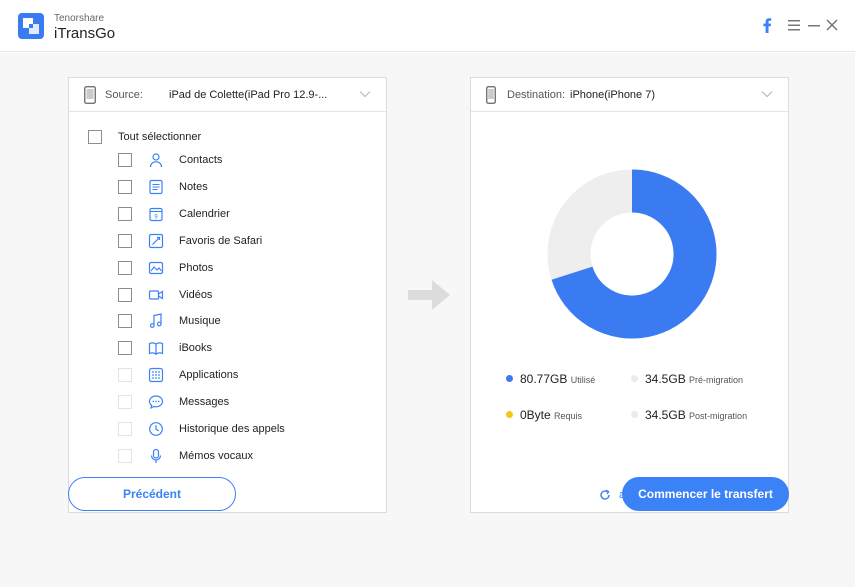 The width and height of the screenshot is (855, 587). Describe the element at coordinates (221, 241) in the screenshot. I see `safari-bookmarks-label: Favoris de Safari` at that location.